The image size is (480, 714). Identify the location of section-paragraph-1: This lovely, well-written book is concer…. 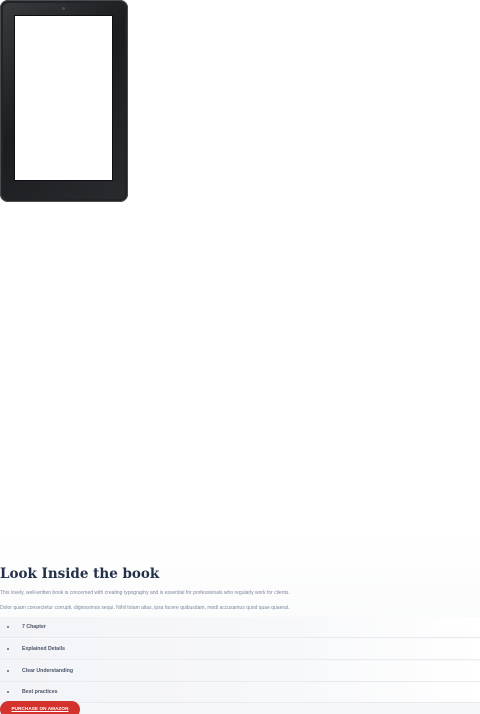
(145, 593).